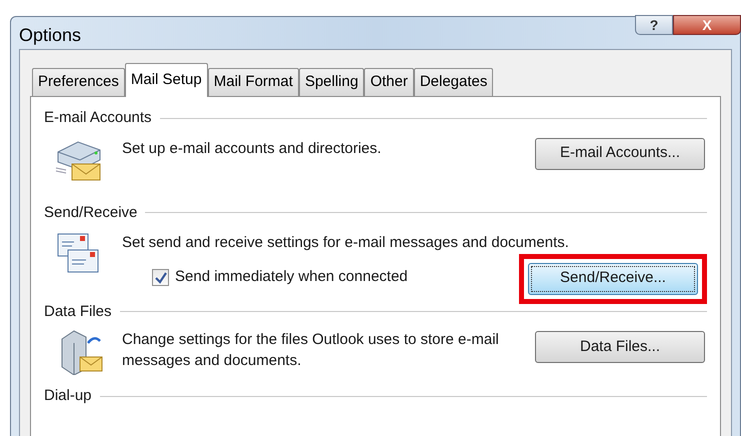 This screenshot has width=741, height=436. I want to click on section-description: Set send and receive settings for e-mail messages and documents., so click(345, 243).